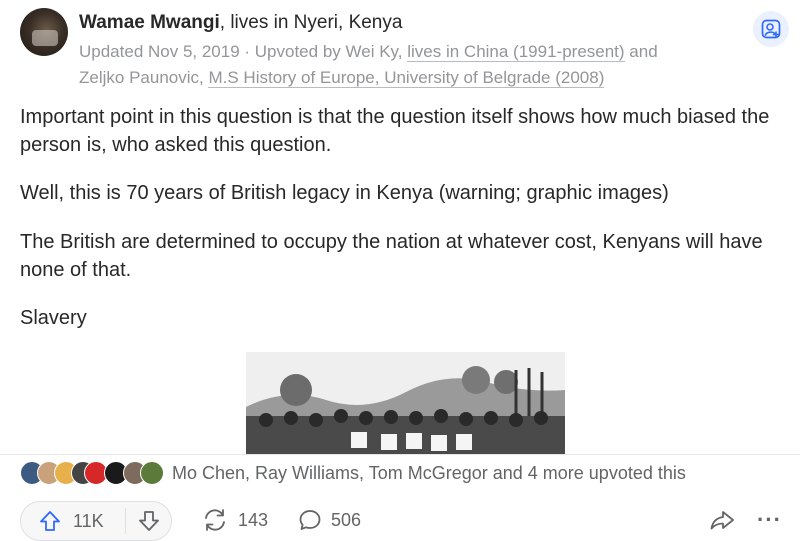  I want to click on add-person-icon, so click(771, 29).